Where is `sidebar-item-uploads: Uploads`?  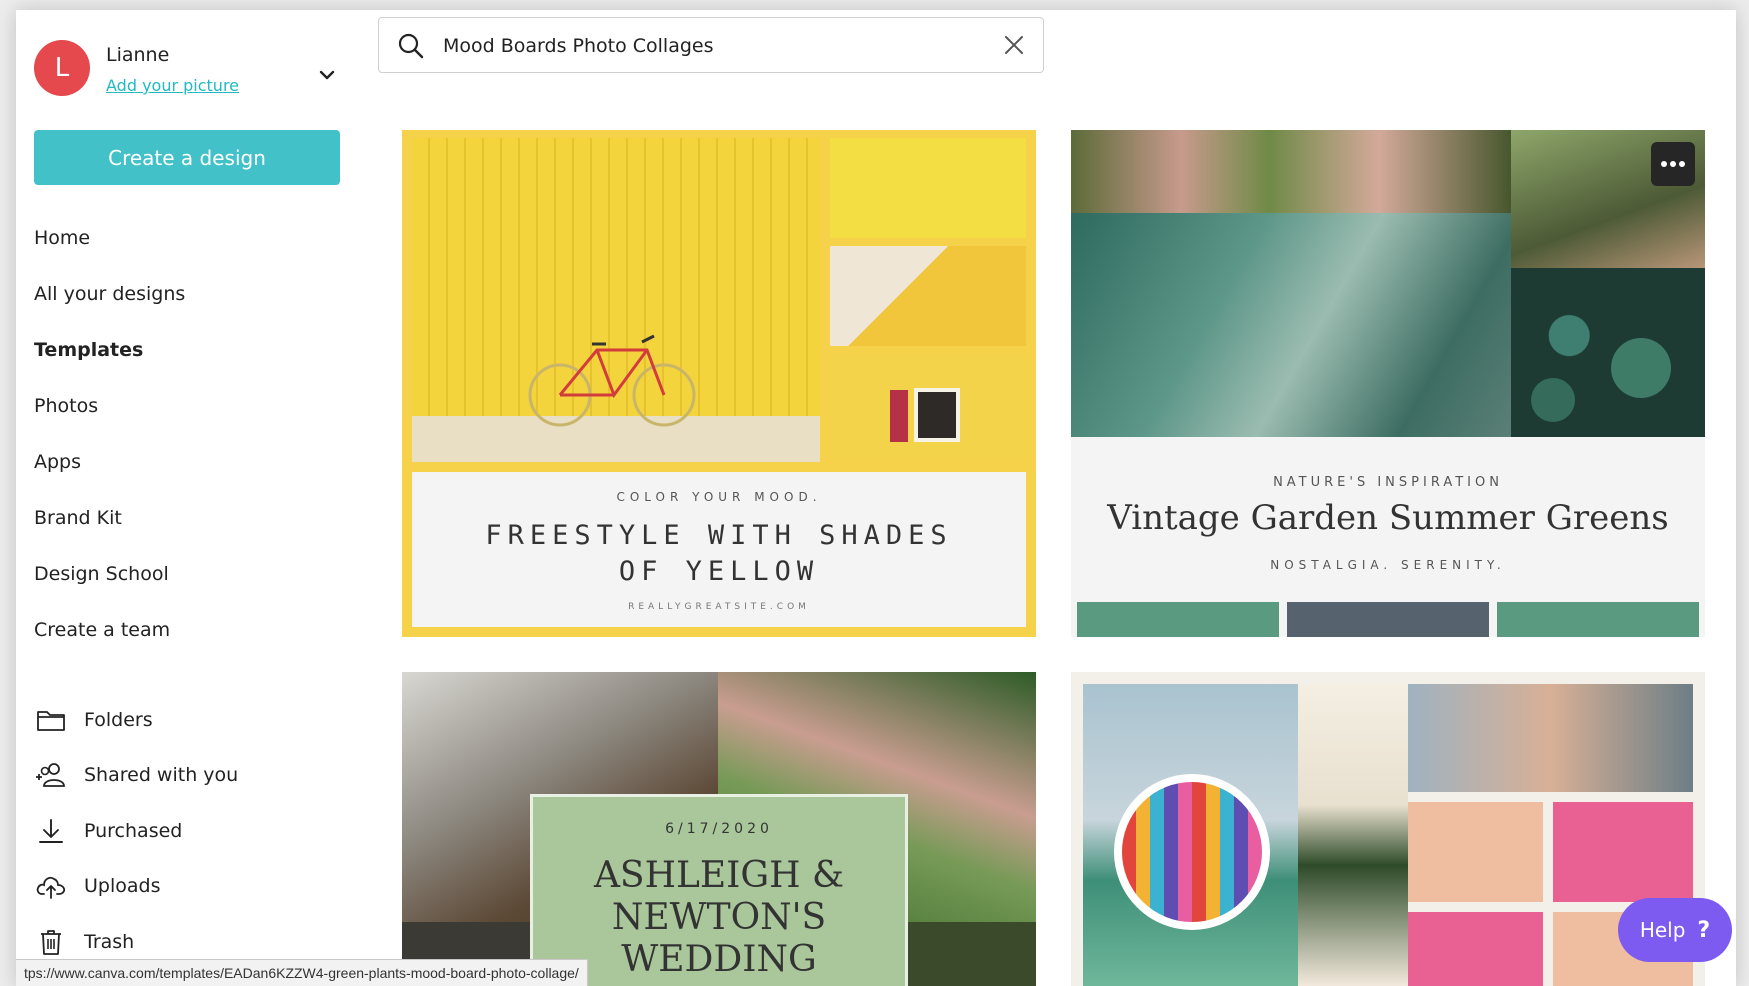
sidebar-item-uploads: Uploads is located at coordinates (187, 887).